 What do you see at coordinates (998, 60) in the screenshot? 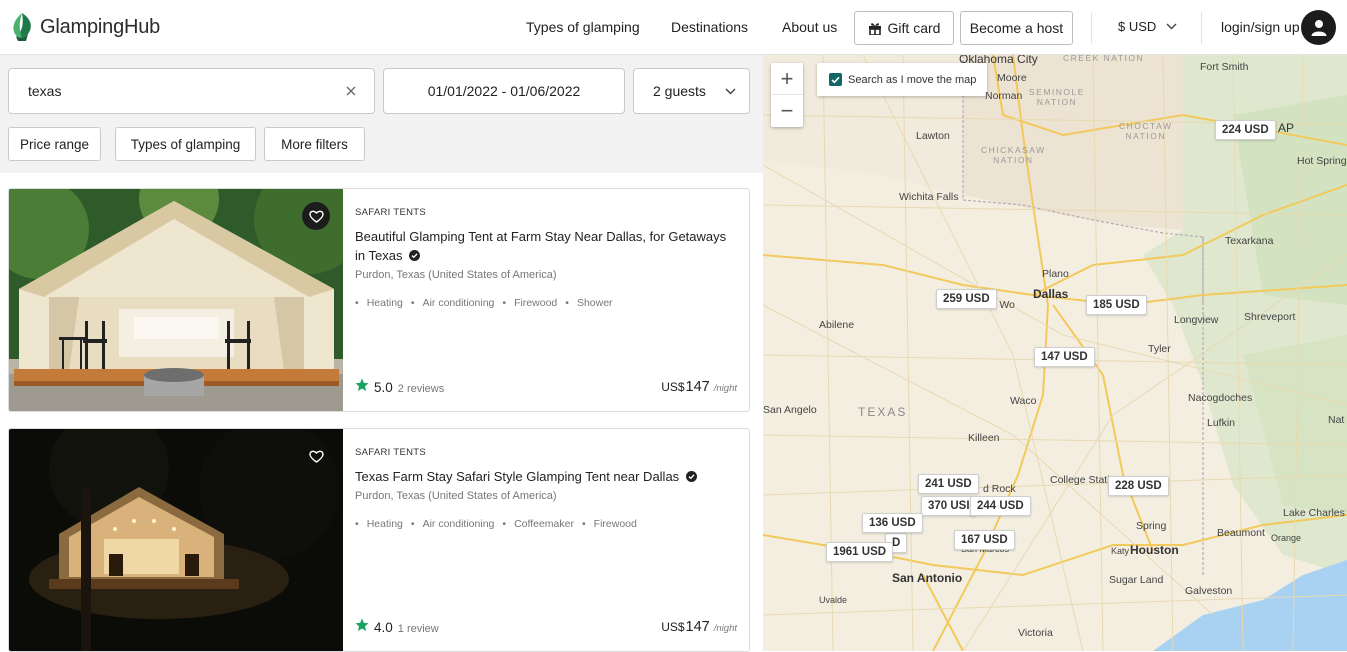
I see `map-label: Oklahoma City` at bounding box center [998, 60].